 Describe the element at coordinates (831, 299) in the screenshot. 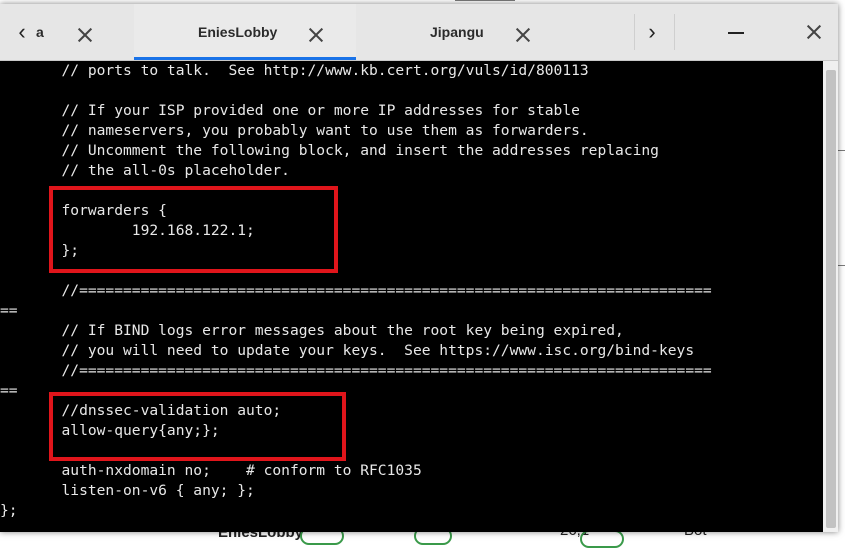

I see `scrollbar-thumb` at that location.